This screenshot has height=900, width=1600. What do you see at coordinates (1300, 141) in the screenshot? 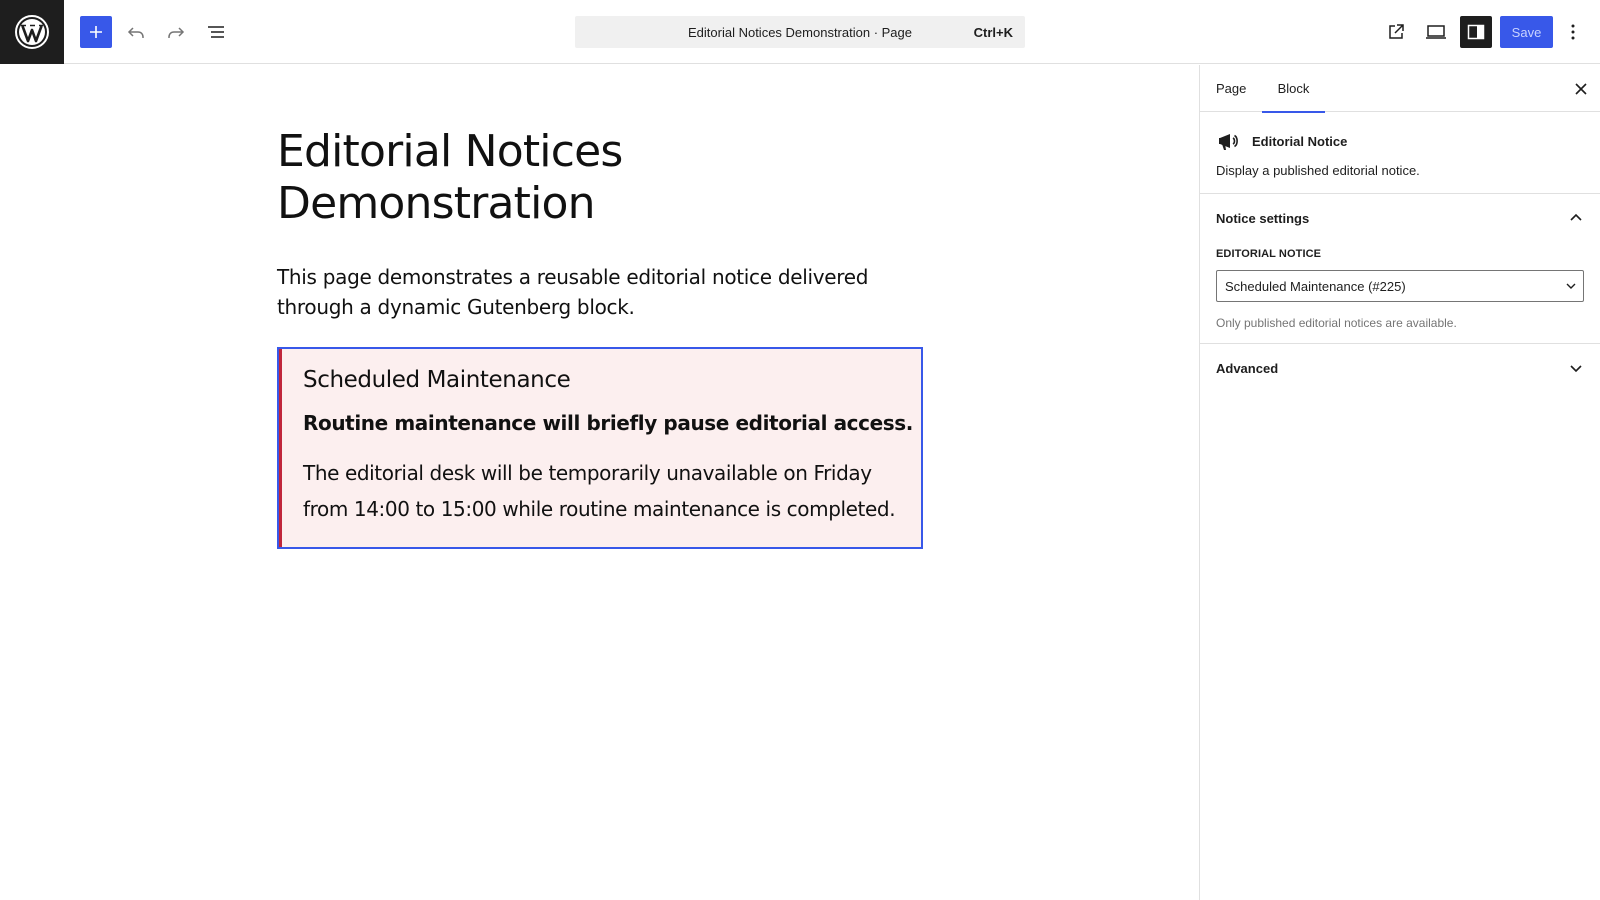
I see `block-name: Editorial Notice` at bounding box center [1300, 141].